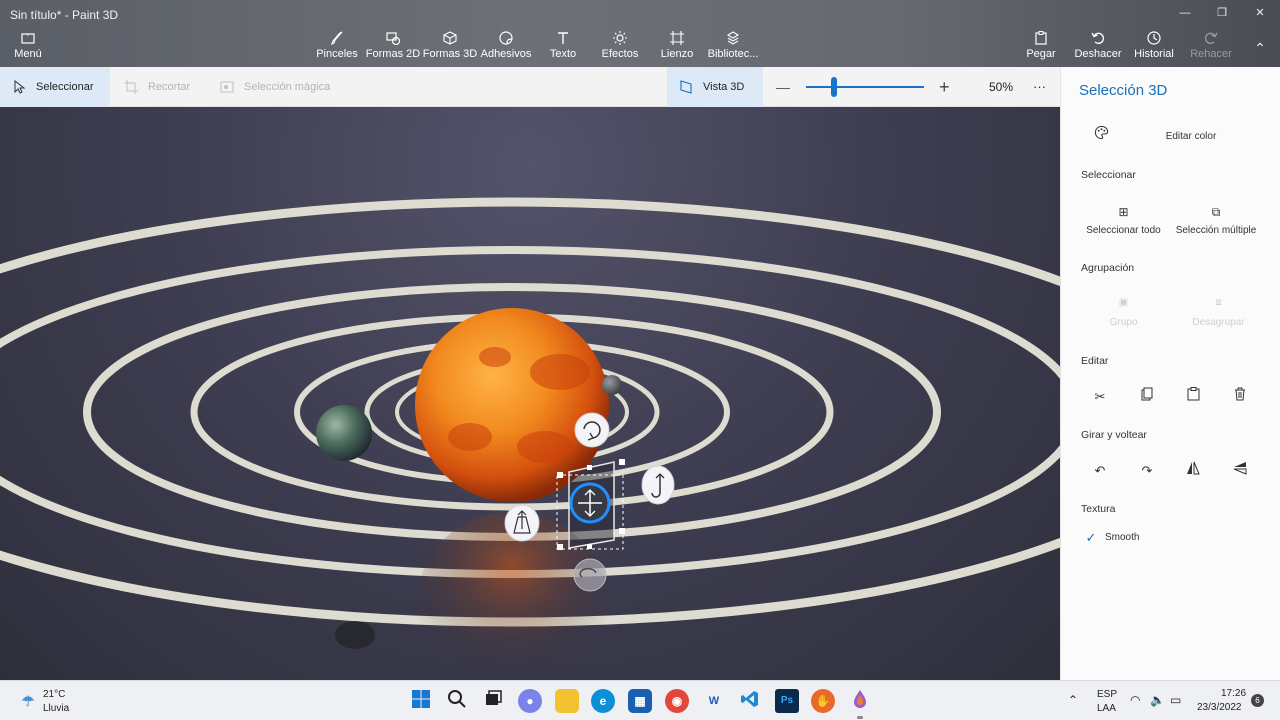  What do you see at coordinates (612, 385) in the screenshot?
I see `moon-sphere` at bounding box center [612, 385].